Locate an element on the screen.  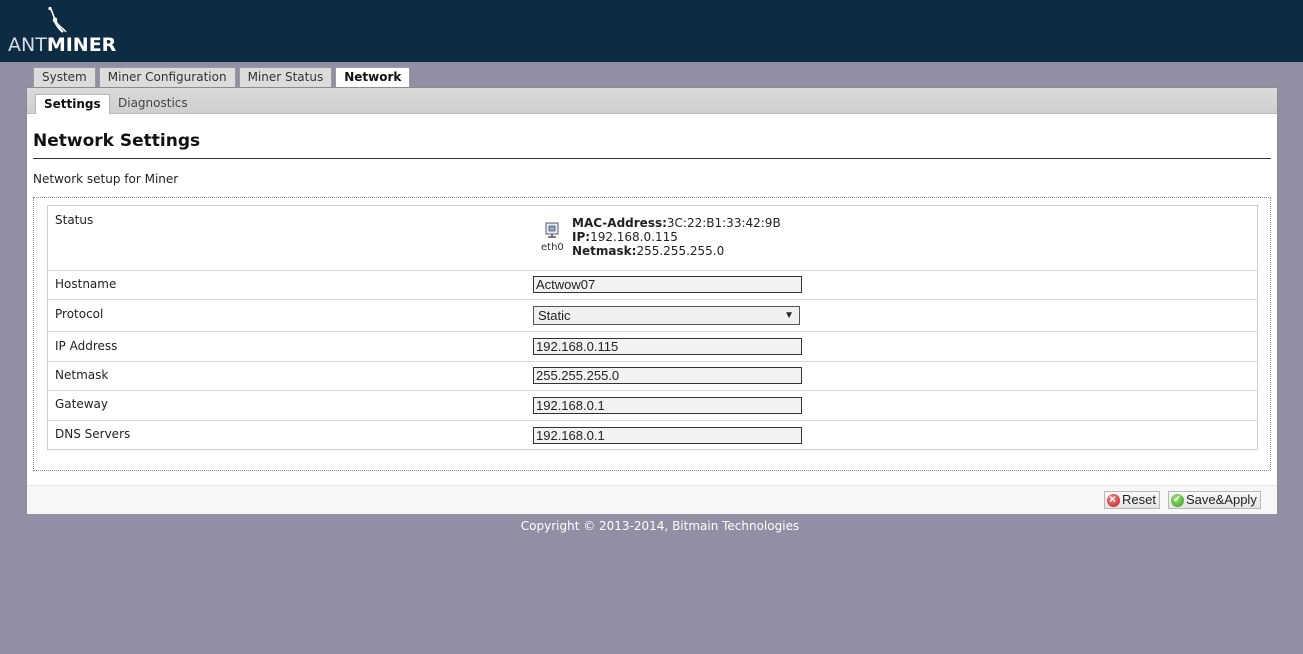
protocol-select: Static ▼ is located at coordinates (666, 315).